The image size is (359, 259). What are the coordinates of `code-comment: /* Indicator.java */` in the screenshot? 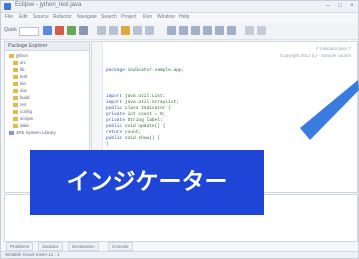 It's located at (333, 48).